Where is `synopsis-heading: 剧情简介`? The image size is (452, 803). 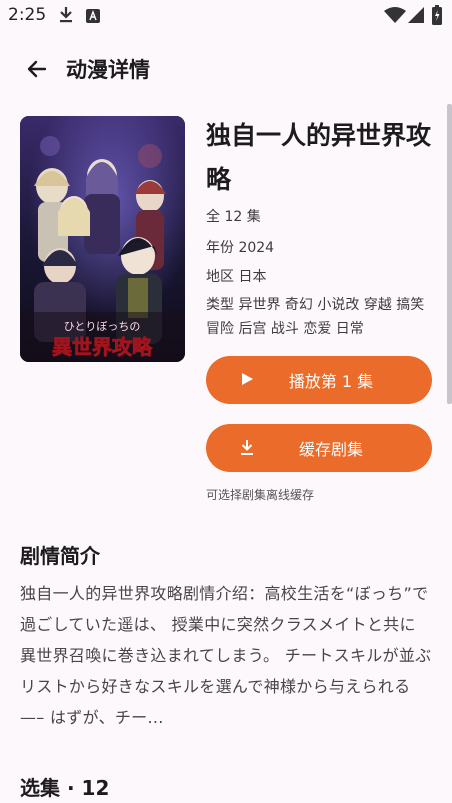
synopsis-heading: 剧情简介 is located at coordinates (60, 556).